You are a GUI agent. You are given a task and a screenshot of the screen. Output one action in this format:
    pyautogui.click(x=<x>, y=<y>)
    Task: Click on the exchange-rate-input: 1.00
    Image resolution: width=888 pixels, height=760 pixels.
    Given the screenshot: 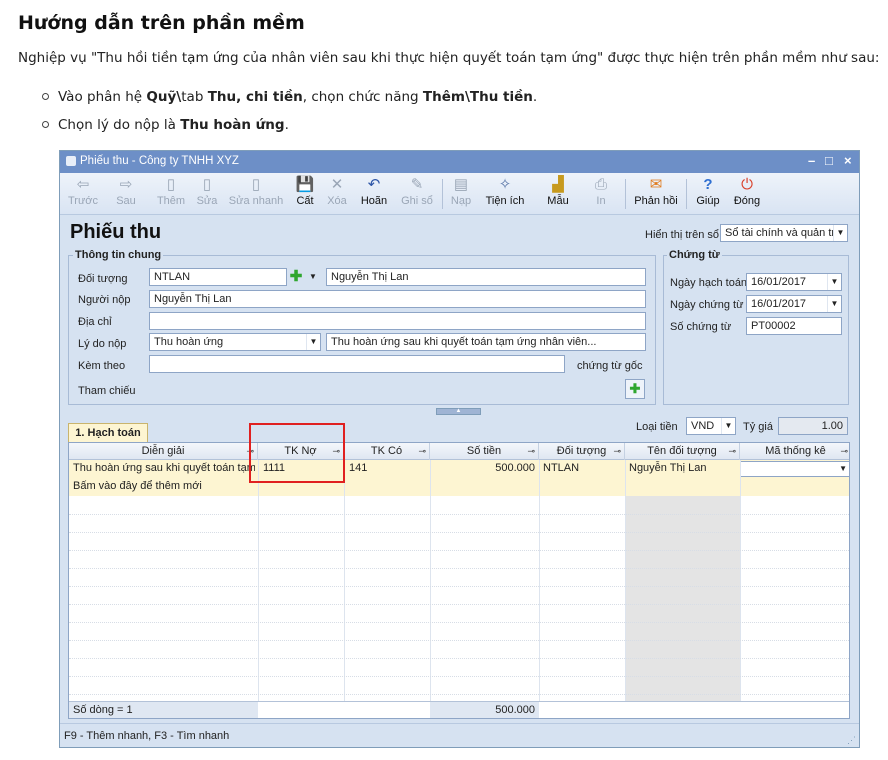 What is the action you would take?
    pyautogui.click(x=813, y=426)
    